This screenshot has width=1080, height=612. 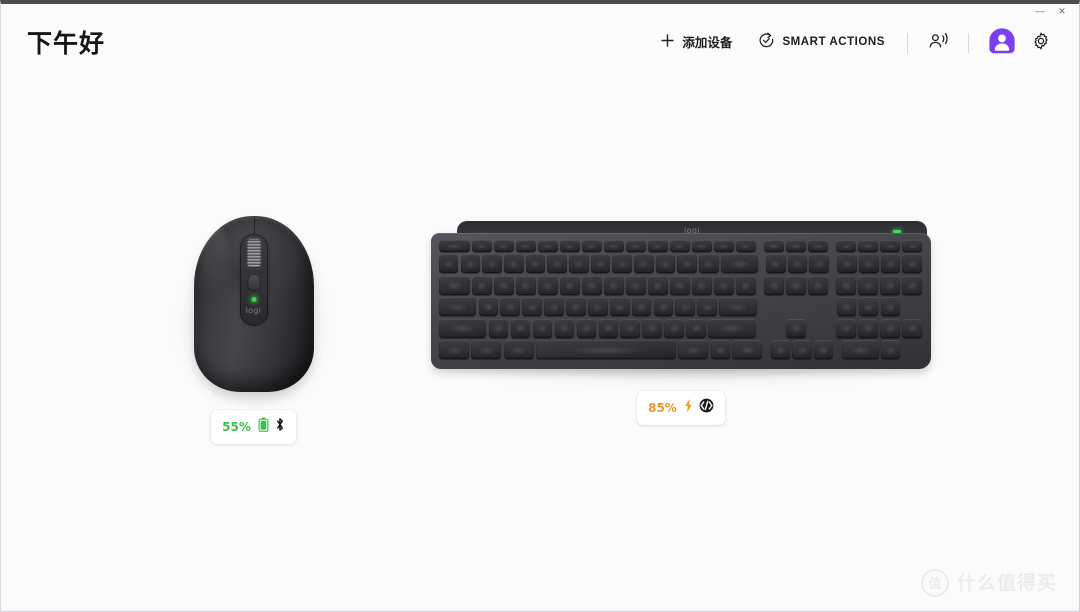 I want to click on window-titlebar: — ✕, so click(x=540, y=11).